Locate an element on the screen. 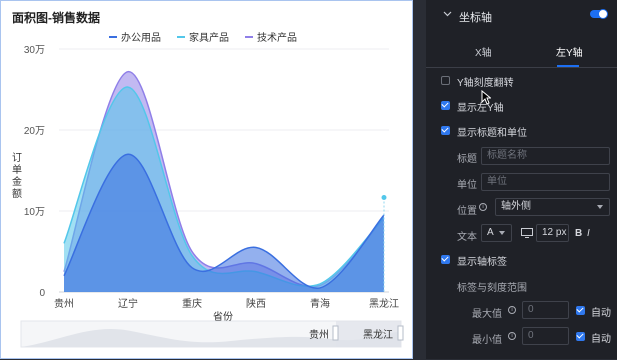 The width and height of the screenshot is (617, 360). bold-button: B is located at coordinates (578, 233).